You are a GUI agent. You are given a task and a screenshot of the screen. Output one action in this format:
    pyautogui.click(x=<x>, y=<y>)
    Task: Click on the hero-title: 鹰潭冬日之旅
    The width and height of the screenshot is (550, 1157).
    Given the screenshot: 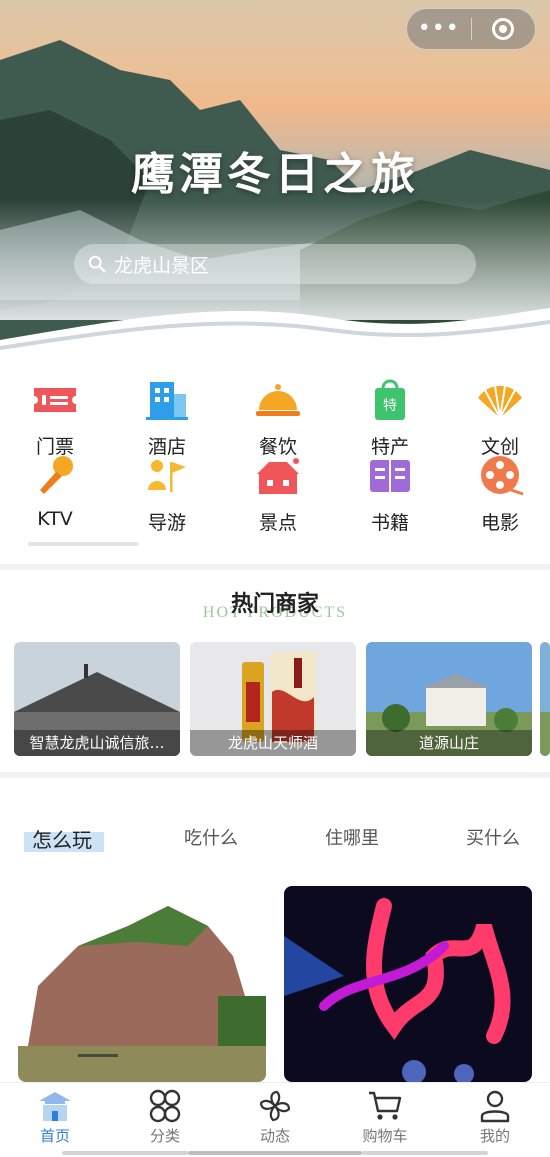 What is the action you would take?
    pyautogui.click(x=275, y=174)
    